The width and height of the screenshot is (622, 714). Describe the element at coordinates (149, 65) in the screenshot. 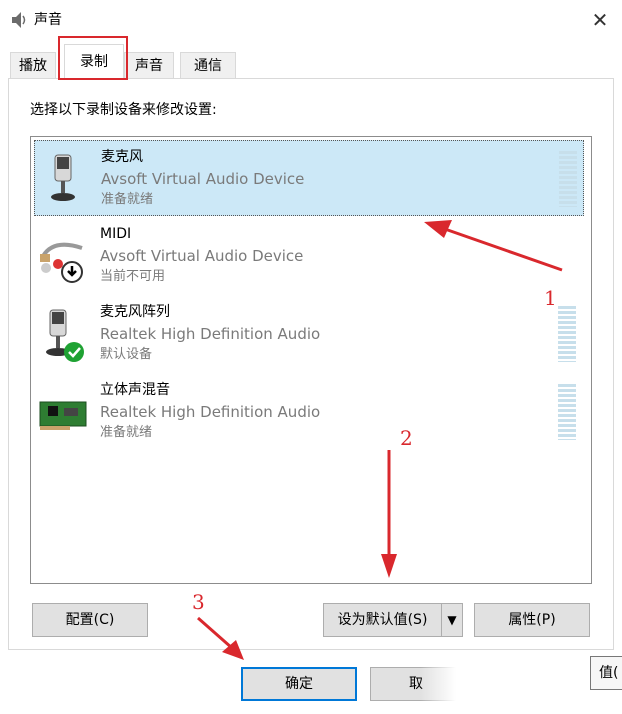

I see `tab-sounds: 声音` at that location.